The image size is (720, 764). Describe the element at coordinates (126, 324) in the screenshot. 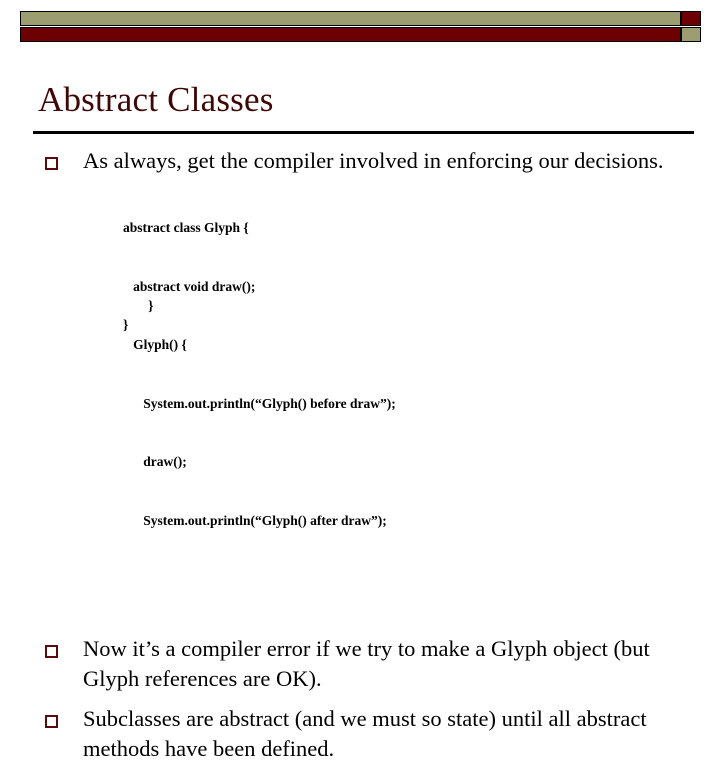

I see `code-overflow-closing-brace-outer: }` at that location.